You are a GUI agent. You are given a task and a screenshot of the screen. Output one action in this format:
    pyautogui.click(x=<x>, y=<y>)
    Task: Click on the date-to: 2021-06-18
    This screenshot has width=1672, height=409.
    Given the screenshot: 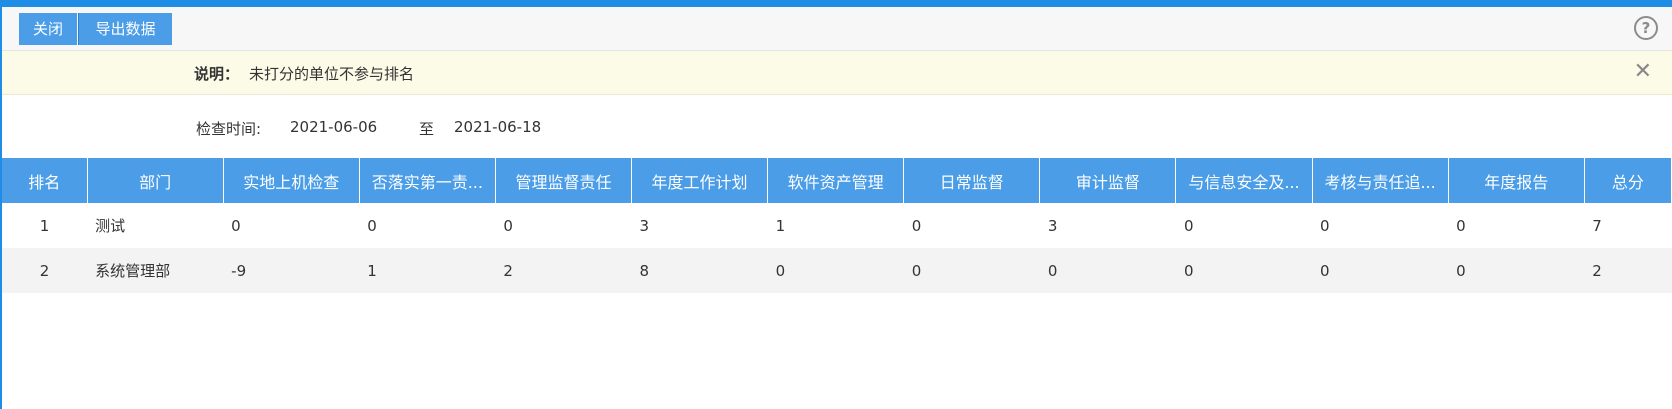 What is the action you would take?
    pyautogui.click(x=498, y=127)
    